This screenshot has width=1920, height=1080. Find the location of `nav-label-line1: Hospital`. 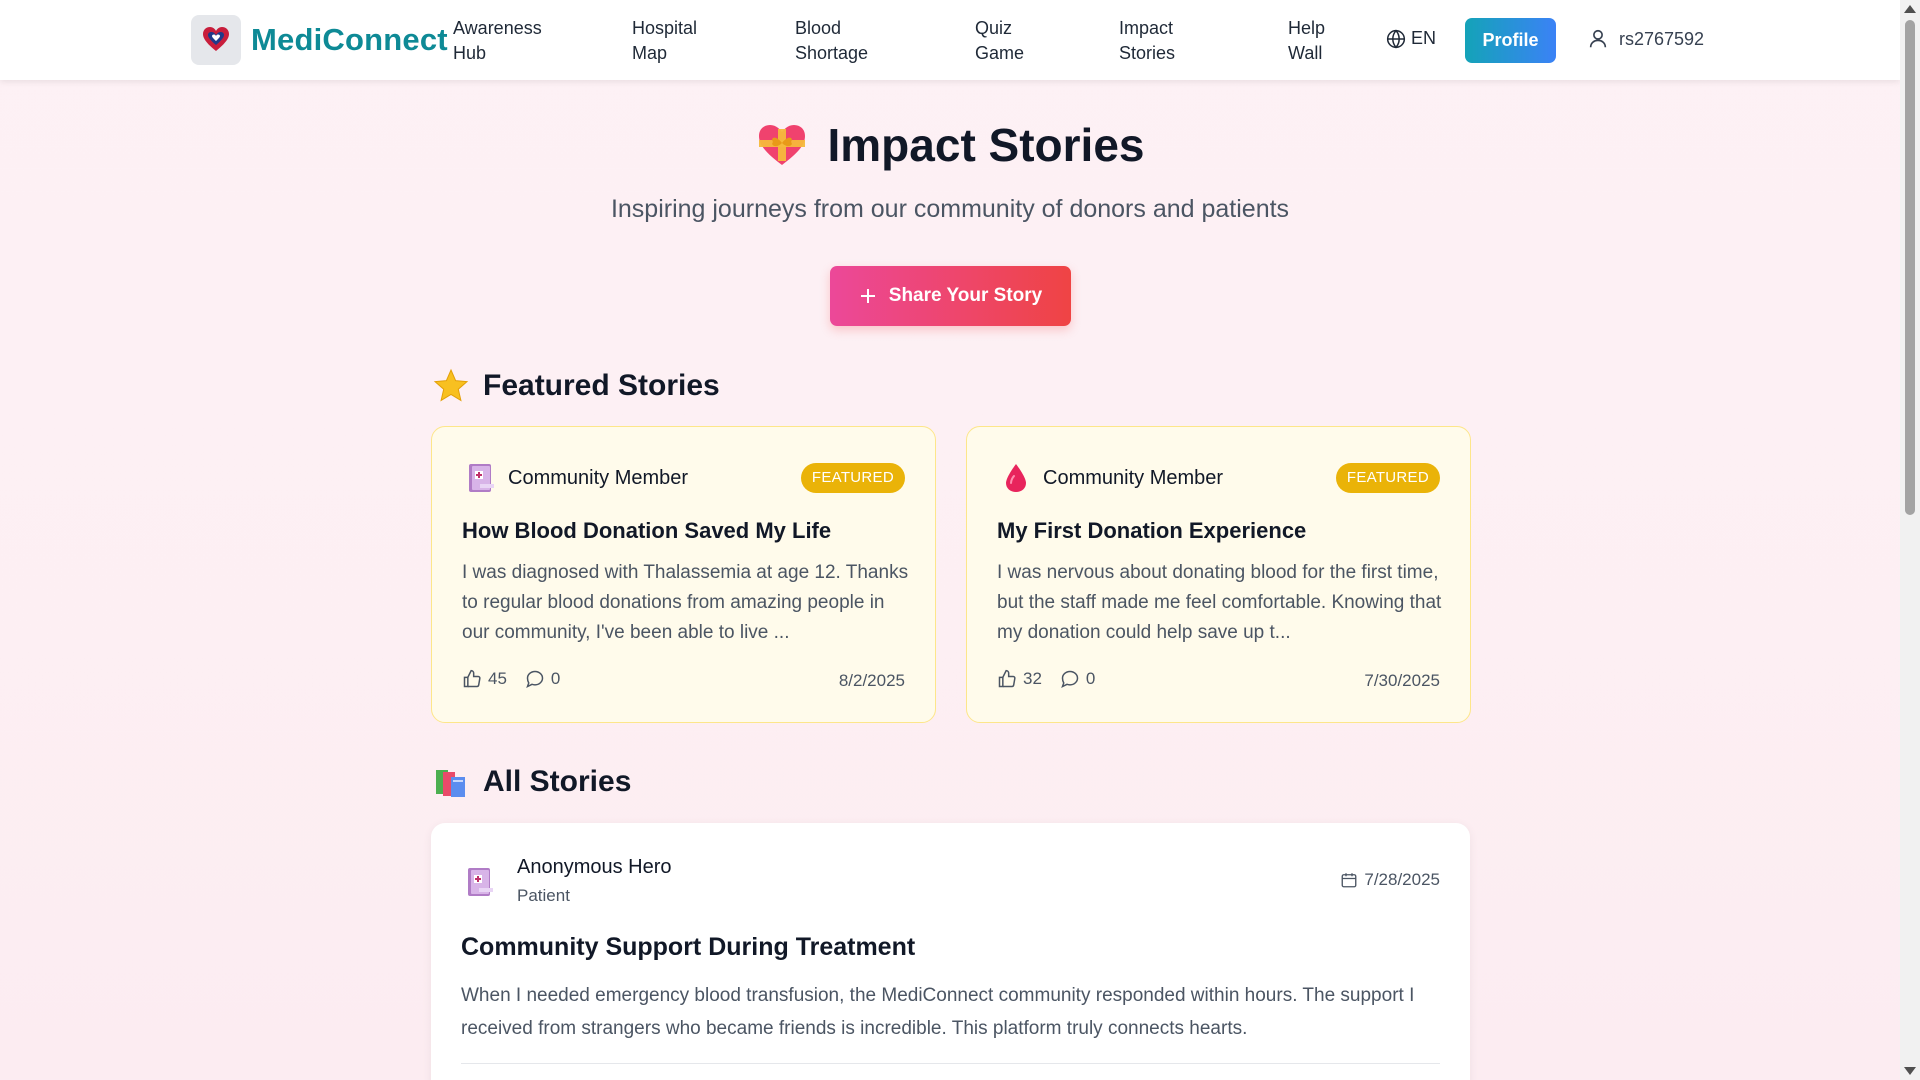

nav-label-line1: Hospital is located at coordinates (665, 28).